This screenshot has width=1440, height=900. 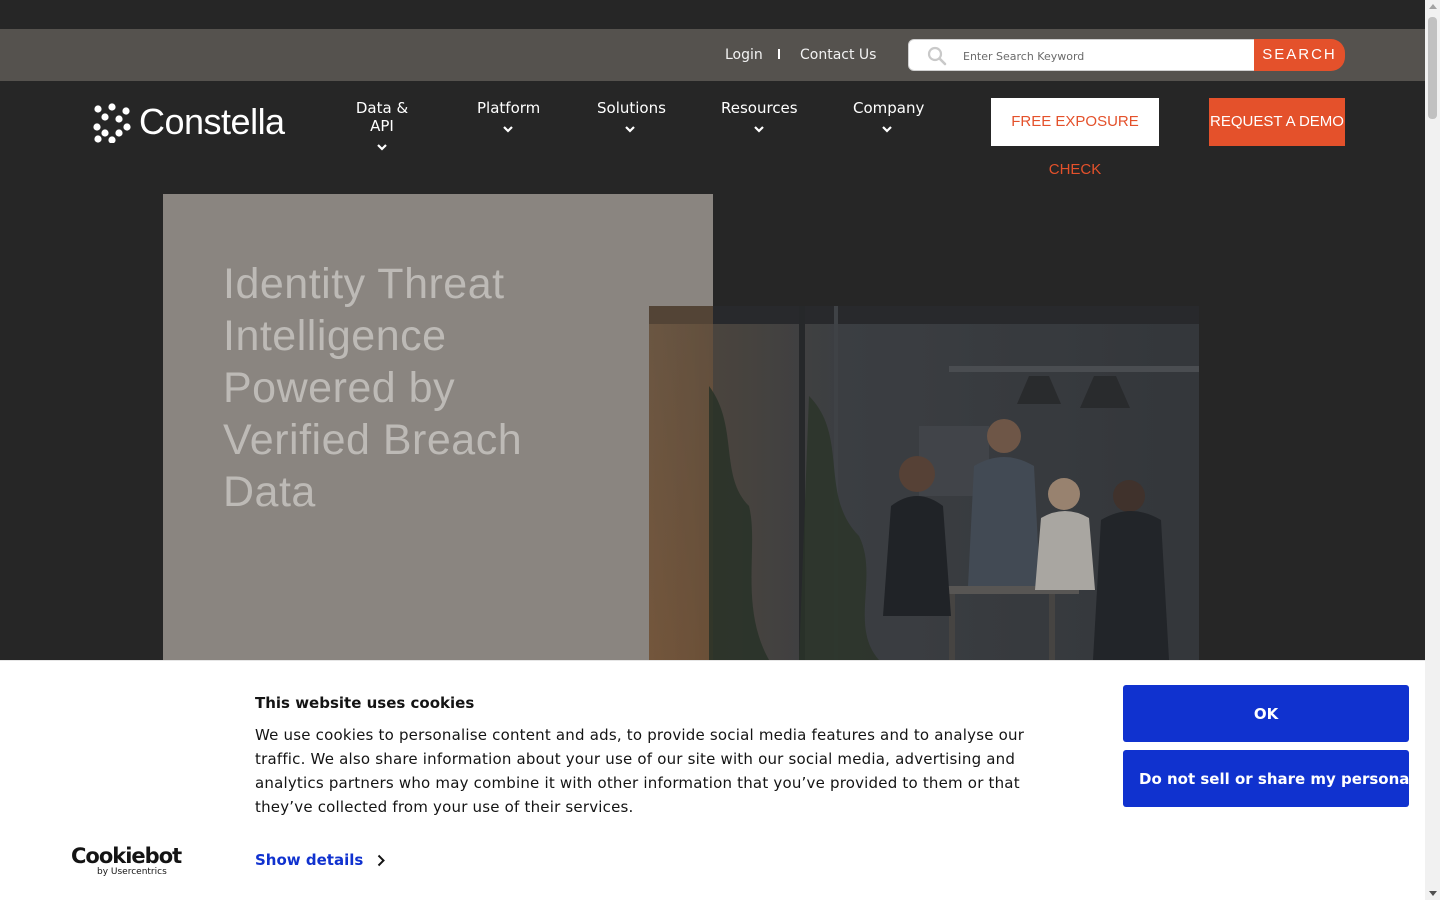 I want to click on chevron-right-icon, so click(x=382, y=860).